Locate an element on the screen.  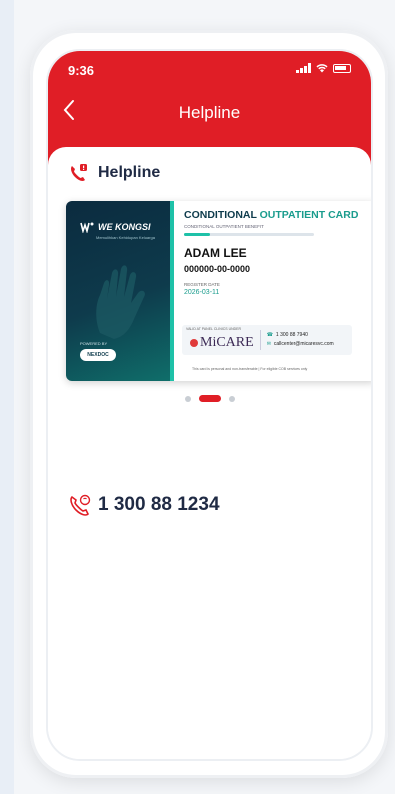
carousel-indicator is located at coordinates (209, 398).